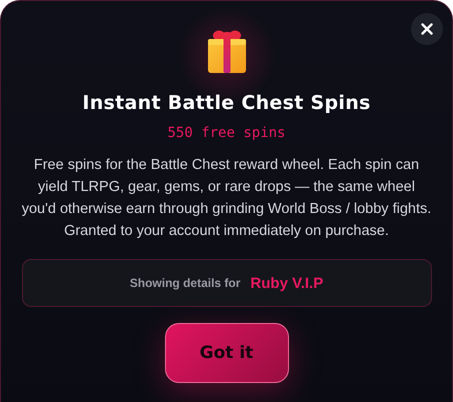 The height and width of the screenshot is (402, 453). I want to click on close-button, so click(427, 29).